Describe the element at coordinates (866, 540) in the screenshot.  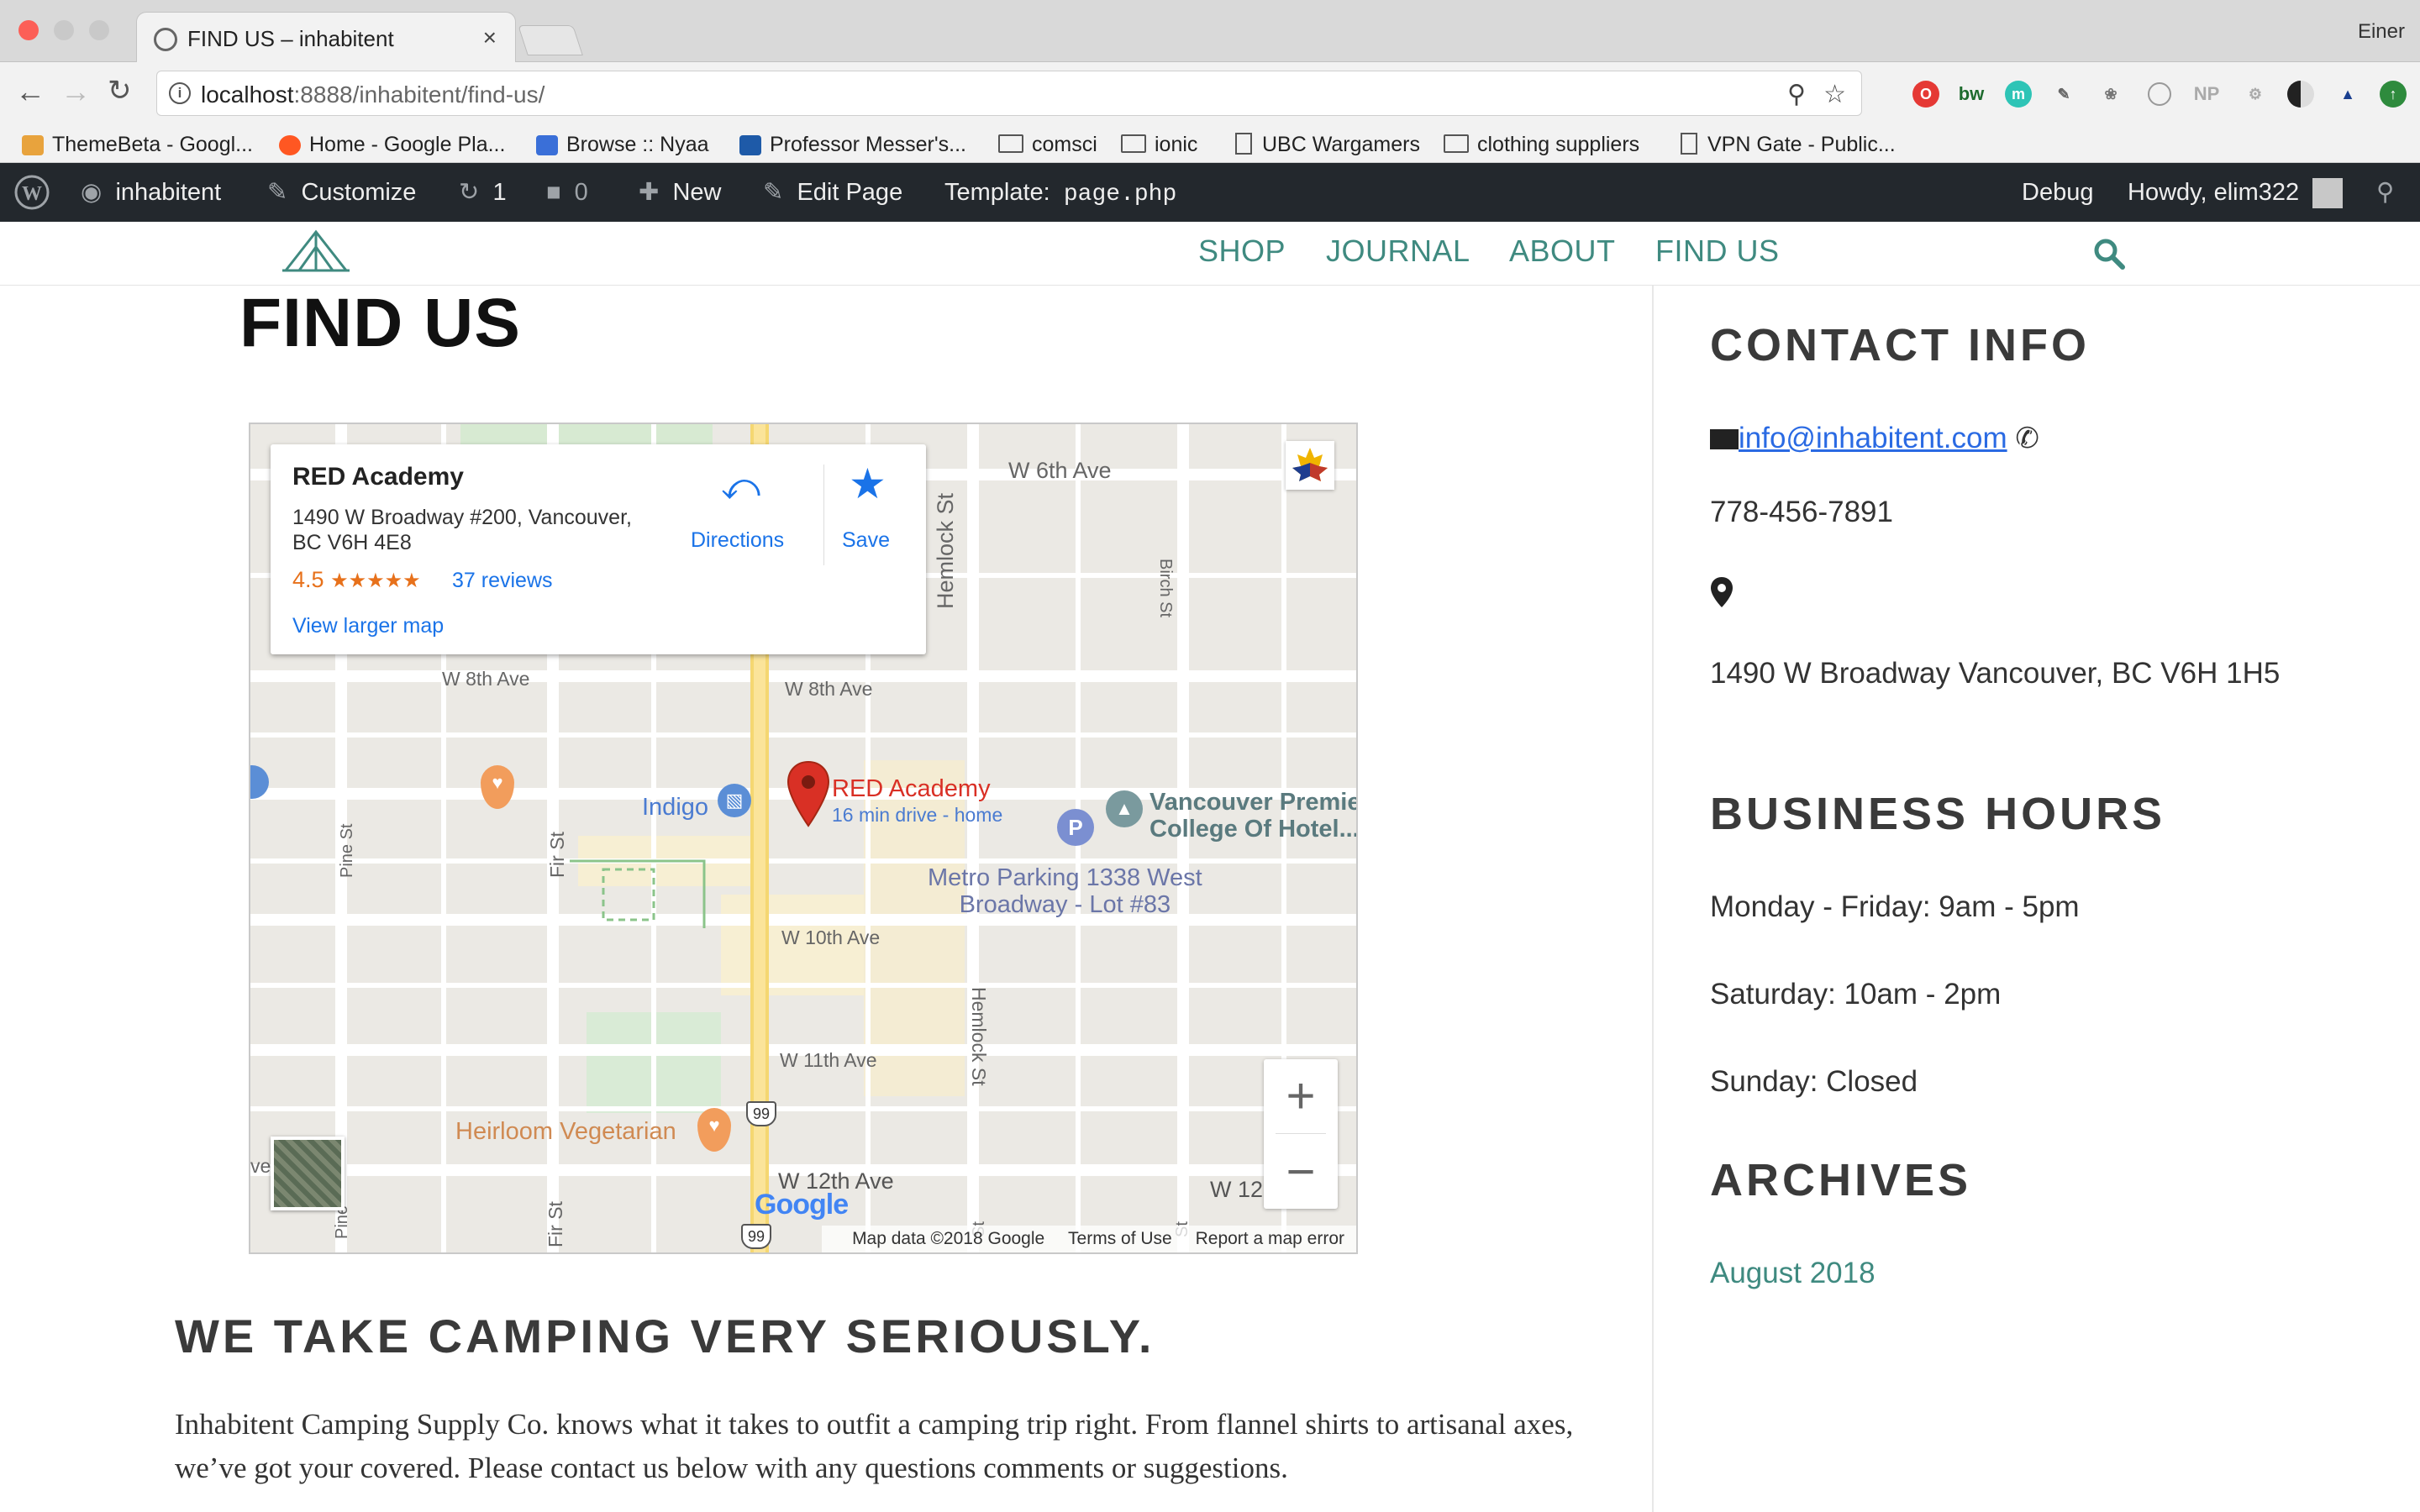
I see `save-button: Save` at that location.